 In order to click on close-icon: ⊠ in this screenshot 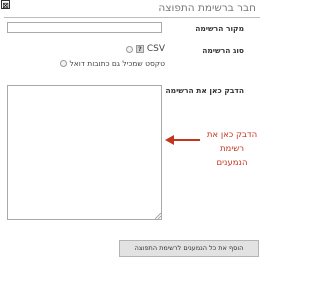, I will do `click(5, 5)`.